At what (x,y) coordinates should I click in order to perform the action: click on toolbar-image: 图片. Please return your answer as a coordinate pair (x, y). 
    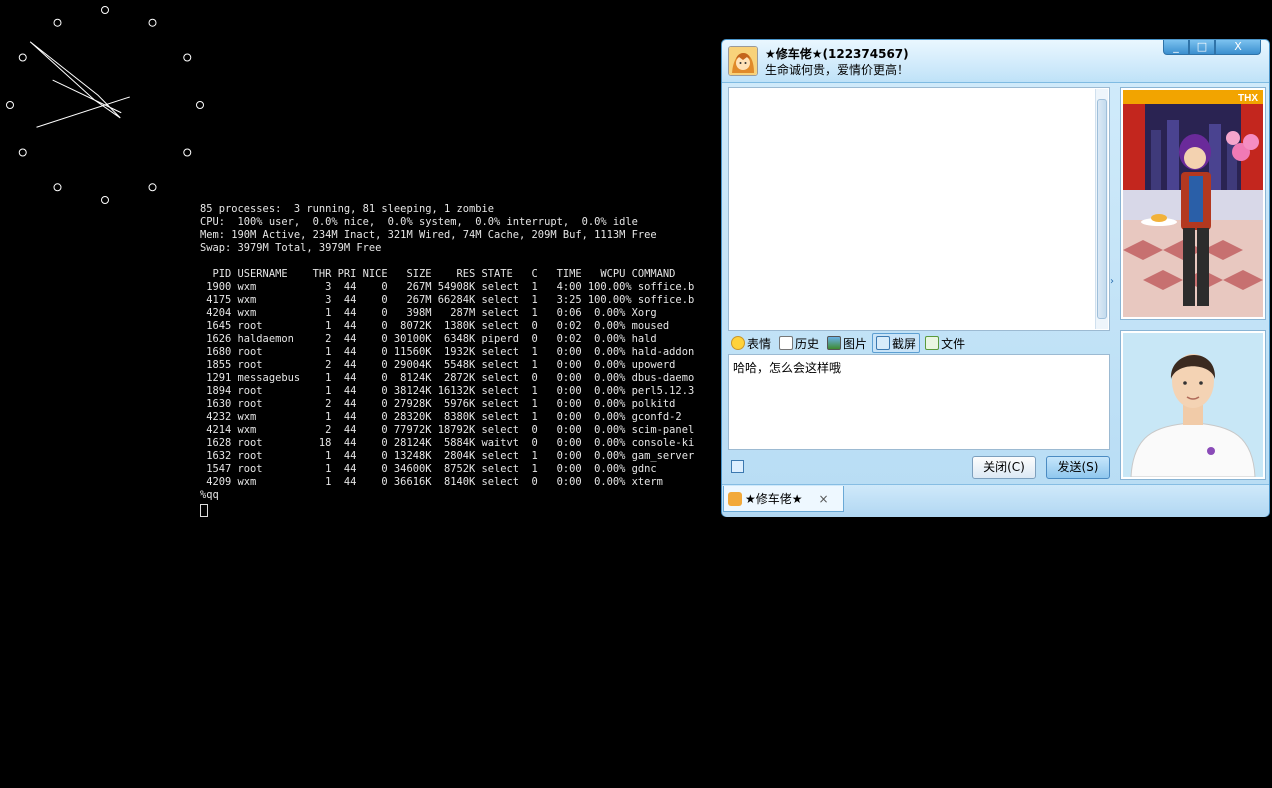
    Looking at the image, I should click on (847, 343).